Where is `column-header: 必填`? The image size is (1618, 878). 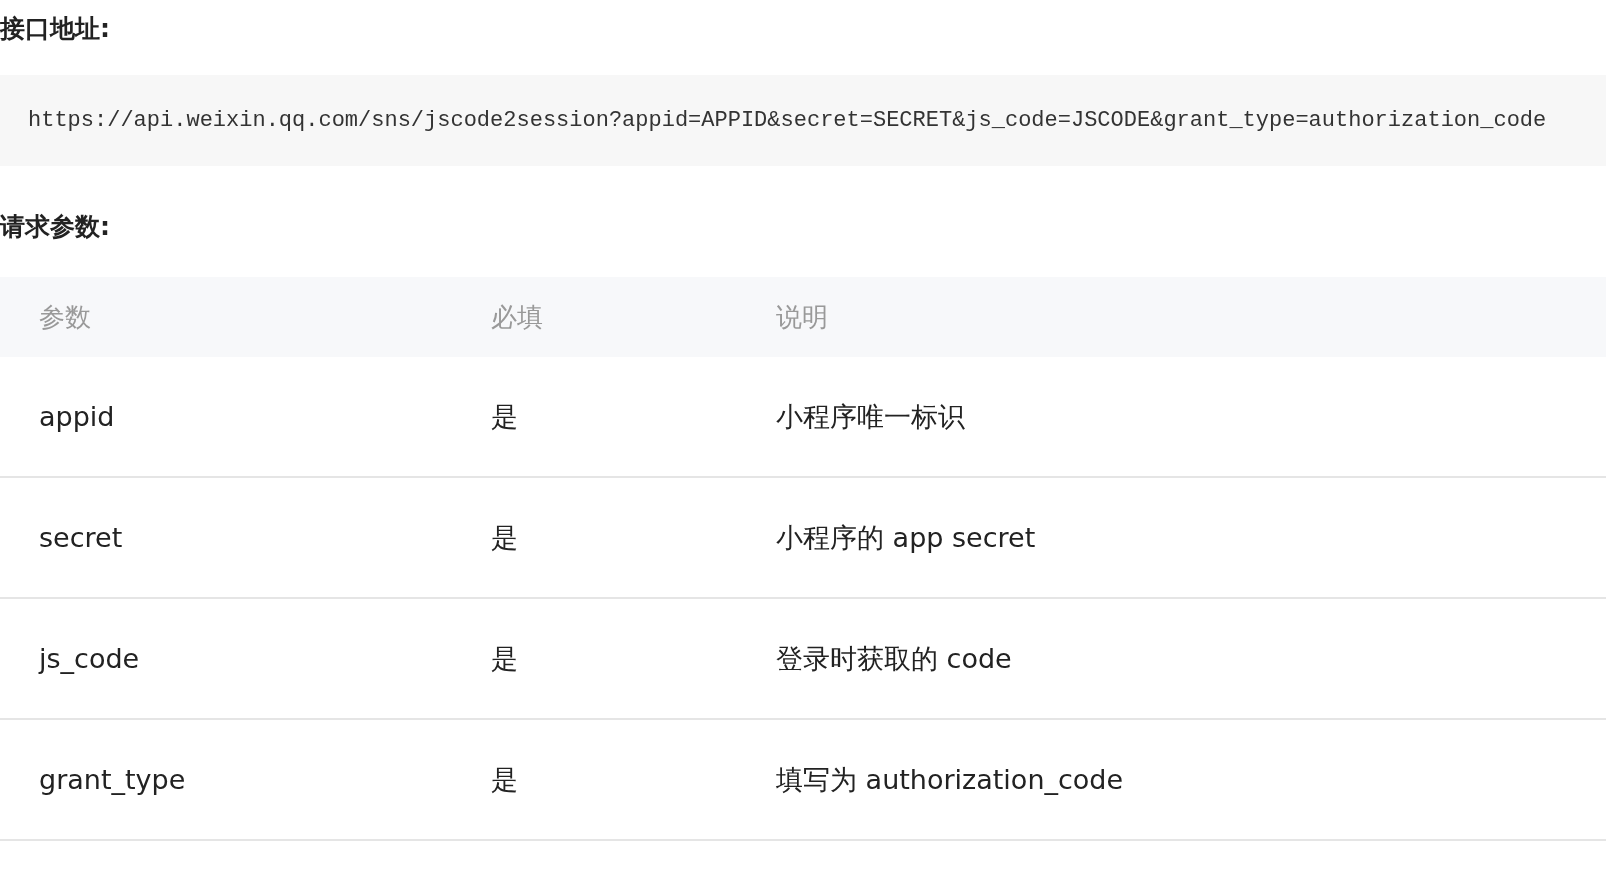 column-header: 必填 is located at coordinates (517, 317).